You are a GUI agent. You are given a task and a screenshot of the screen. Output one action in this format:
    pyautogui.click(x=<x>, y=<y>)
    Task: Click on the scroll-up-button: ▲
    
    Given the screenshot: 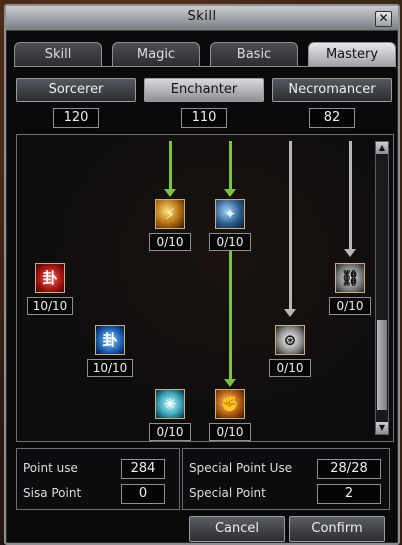 What is the action you would take?
    pyautogui.click(x=382, y=148)
    